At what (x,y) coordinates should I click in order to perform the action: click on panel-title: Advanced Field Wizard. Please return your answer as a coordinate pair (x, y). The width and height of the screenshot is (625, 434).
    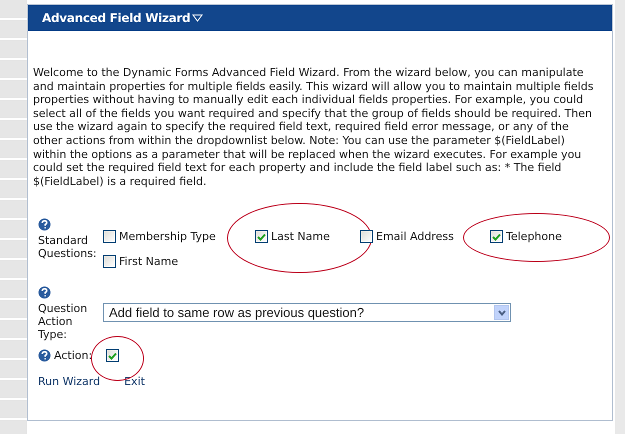
    Looking at the image, I should click on (116, 18).